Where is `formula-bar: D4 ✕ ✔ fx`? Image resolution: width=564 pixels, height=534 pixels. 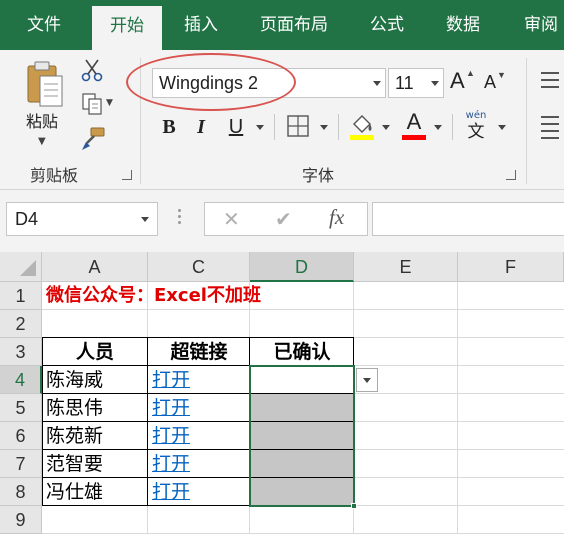
formula-bar: D4 ✕ ✔ fx is located at coordinates (282, 221).